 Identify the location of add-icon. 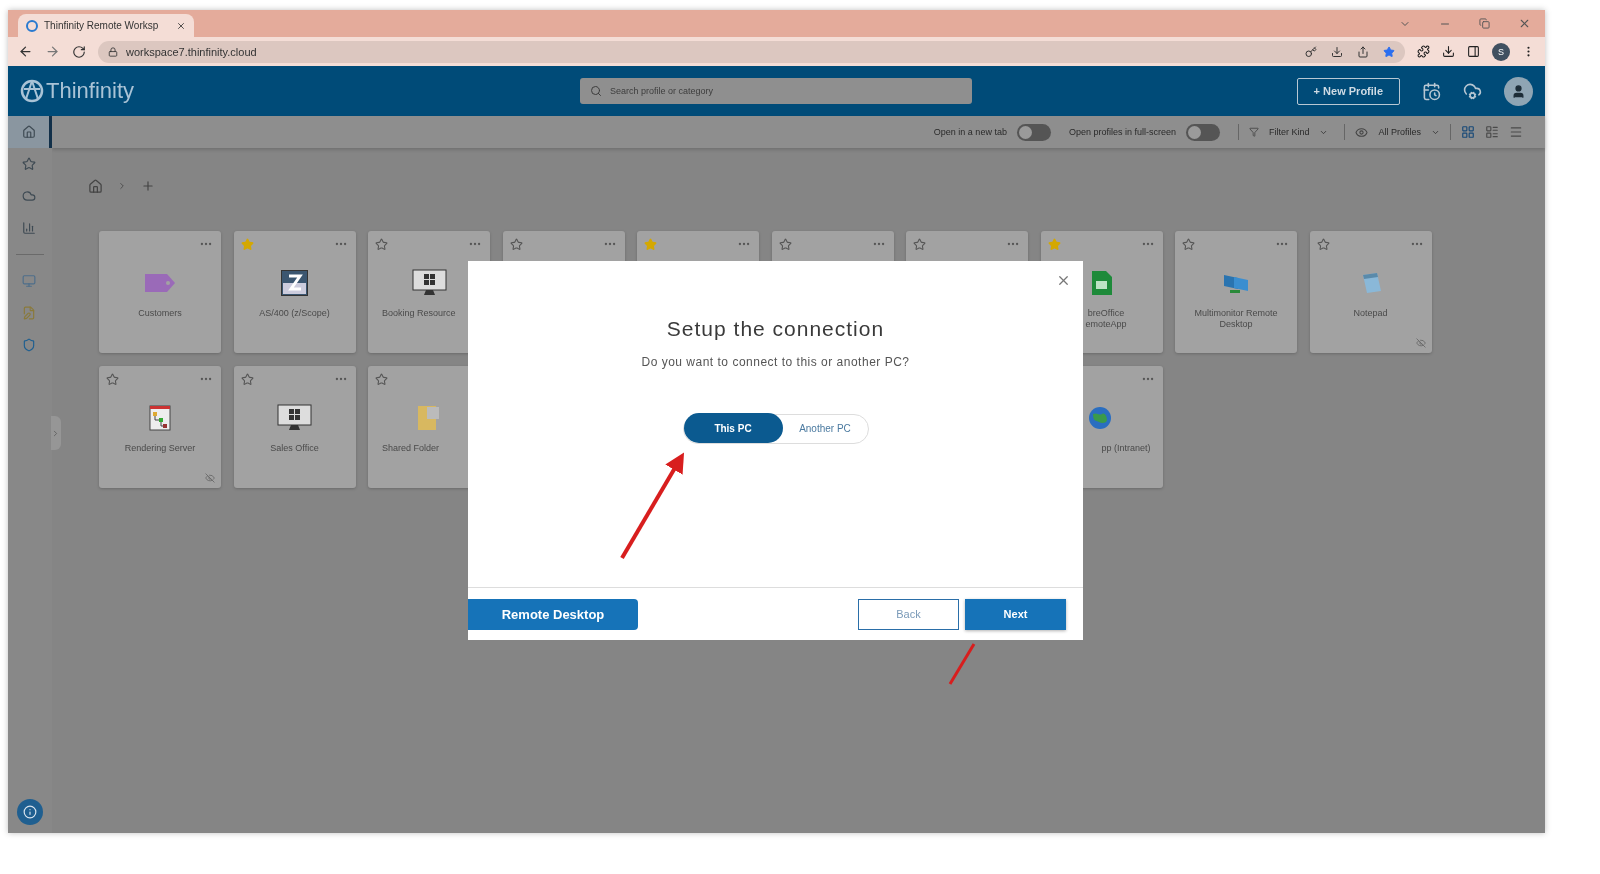
(148, 186).